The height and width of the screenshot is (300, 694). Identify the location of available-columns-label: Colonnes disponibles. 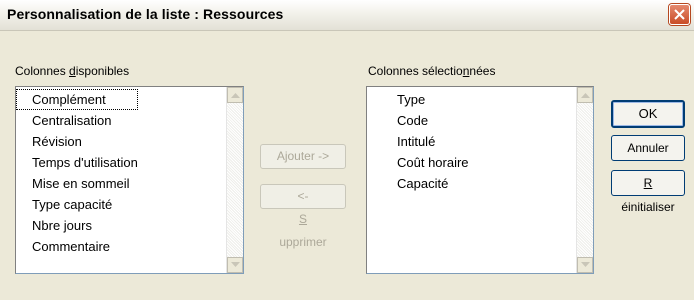
(72, 71).